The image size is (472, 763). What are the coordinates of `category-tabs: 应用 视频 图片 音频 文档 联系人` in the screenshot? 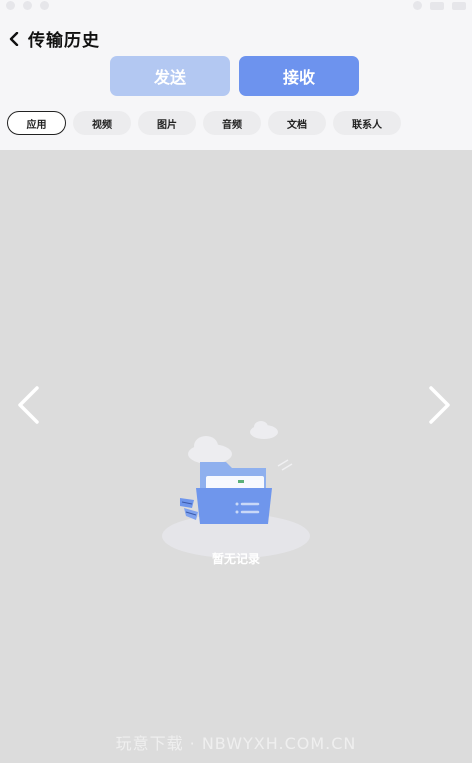 It's located at (204, 123).